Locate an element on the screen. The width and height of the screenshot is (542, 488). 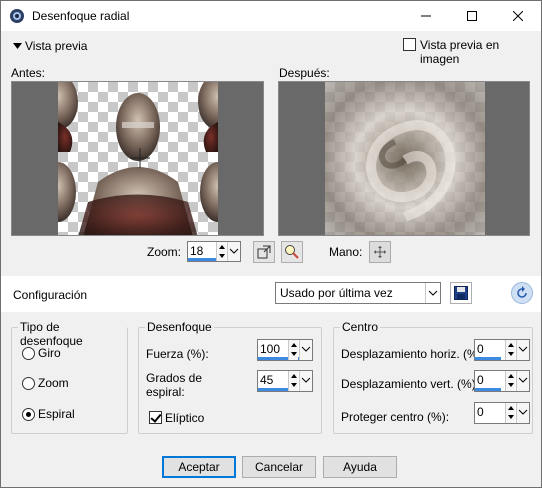
hand-tool-button is located at coordinates (380, 252).